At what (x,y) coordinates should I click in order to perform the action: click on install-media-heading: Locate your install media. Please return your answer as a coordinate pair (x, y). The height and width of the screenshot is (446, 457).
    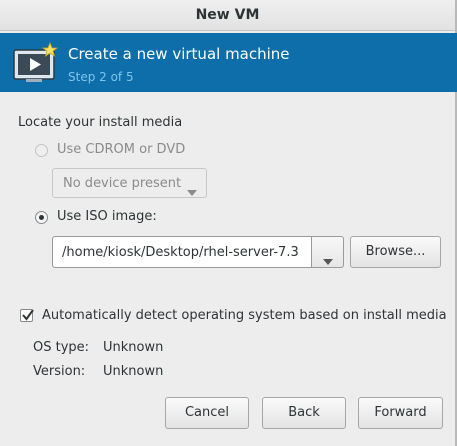
    Looking at the image, I should click on (100, 122).